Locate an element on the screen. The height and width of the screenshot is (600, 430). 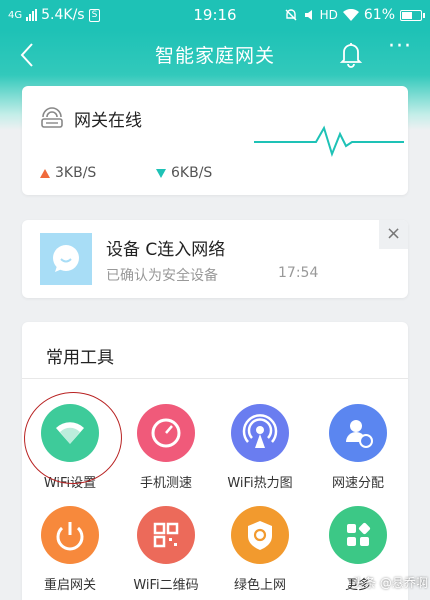
tool-wifi-qrcode: WiFi二维码 is located at coordinates (166, 549).